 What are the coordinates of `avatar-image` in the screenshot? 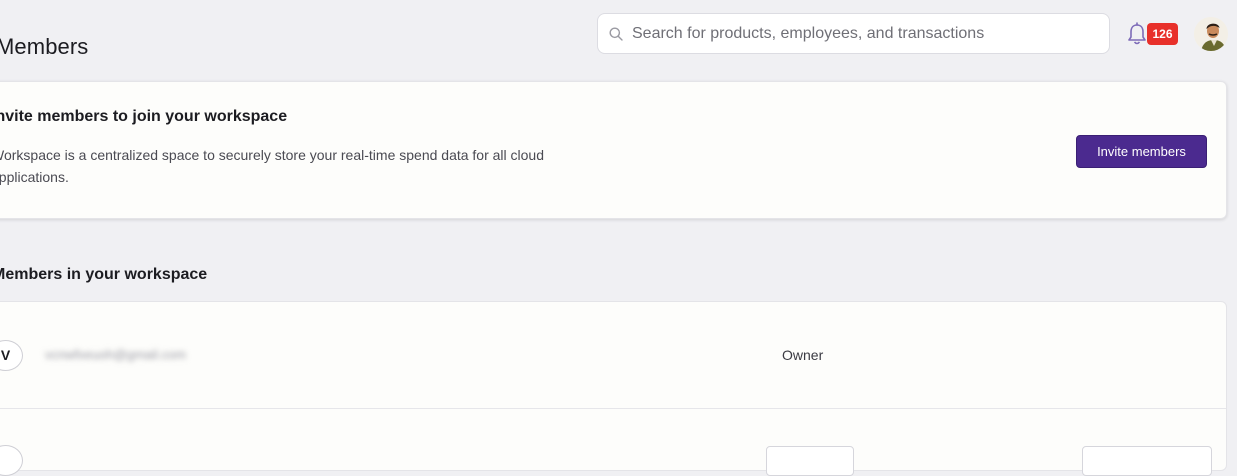 It's located at (1211, 34).